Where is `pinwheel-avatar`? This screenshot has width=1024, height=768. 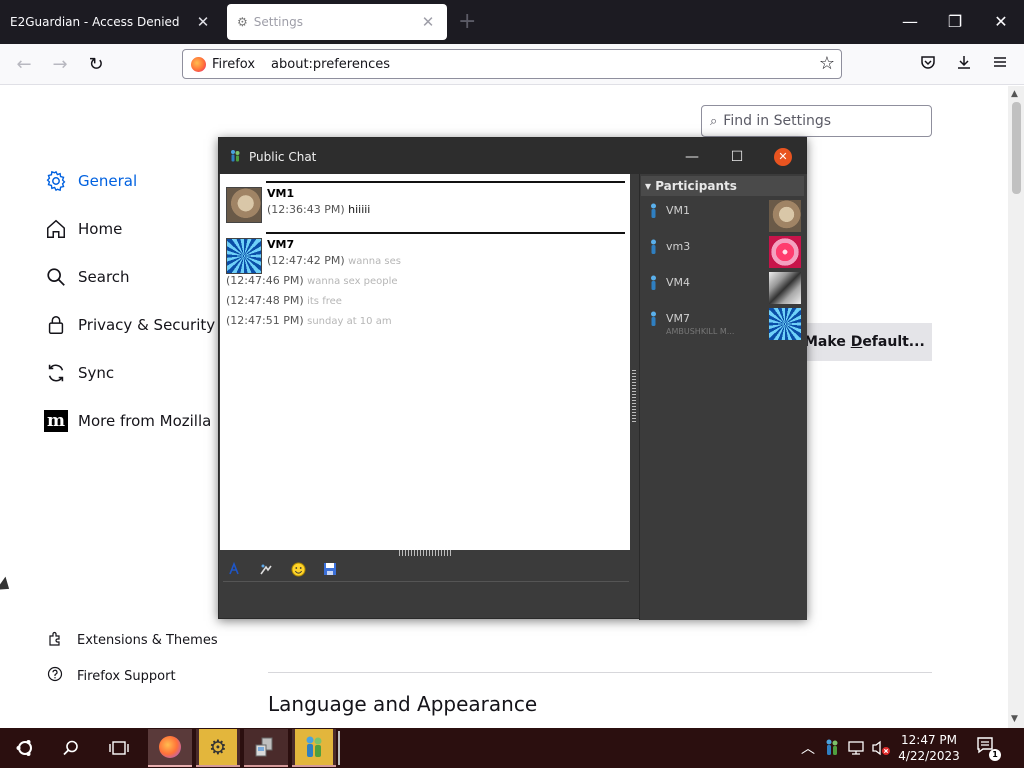 pinwheel-avatar is located at coordinates (785, 324).